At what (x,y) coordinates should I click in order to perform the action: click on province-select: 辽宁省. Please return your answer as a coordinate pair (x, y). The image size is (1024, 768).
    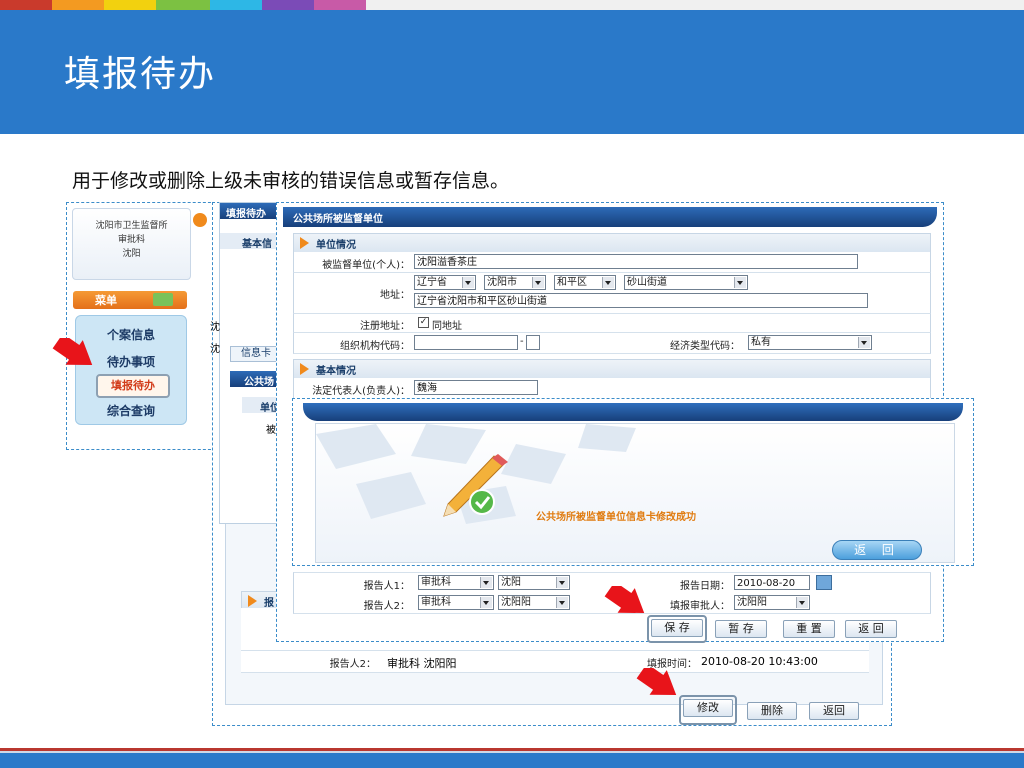
    Looking at the image, I should click on (445, 282).